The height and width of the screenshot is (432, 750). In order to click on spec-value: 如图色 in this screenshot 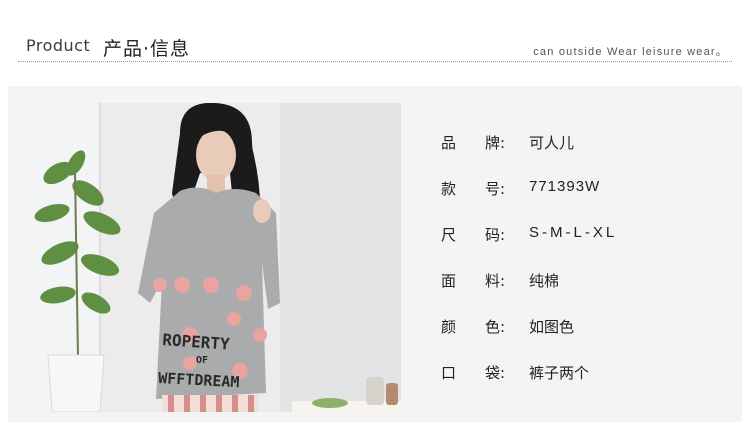, I will do `click(552, 327)`.